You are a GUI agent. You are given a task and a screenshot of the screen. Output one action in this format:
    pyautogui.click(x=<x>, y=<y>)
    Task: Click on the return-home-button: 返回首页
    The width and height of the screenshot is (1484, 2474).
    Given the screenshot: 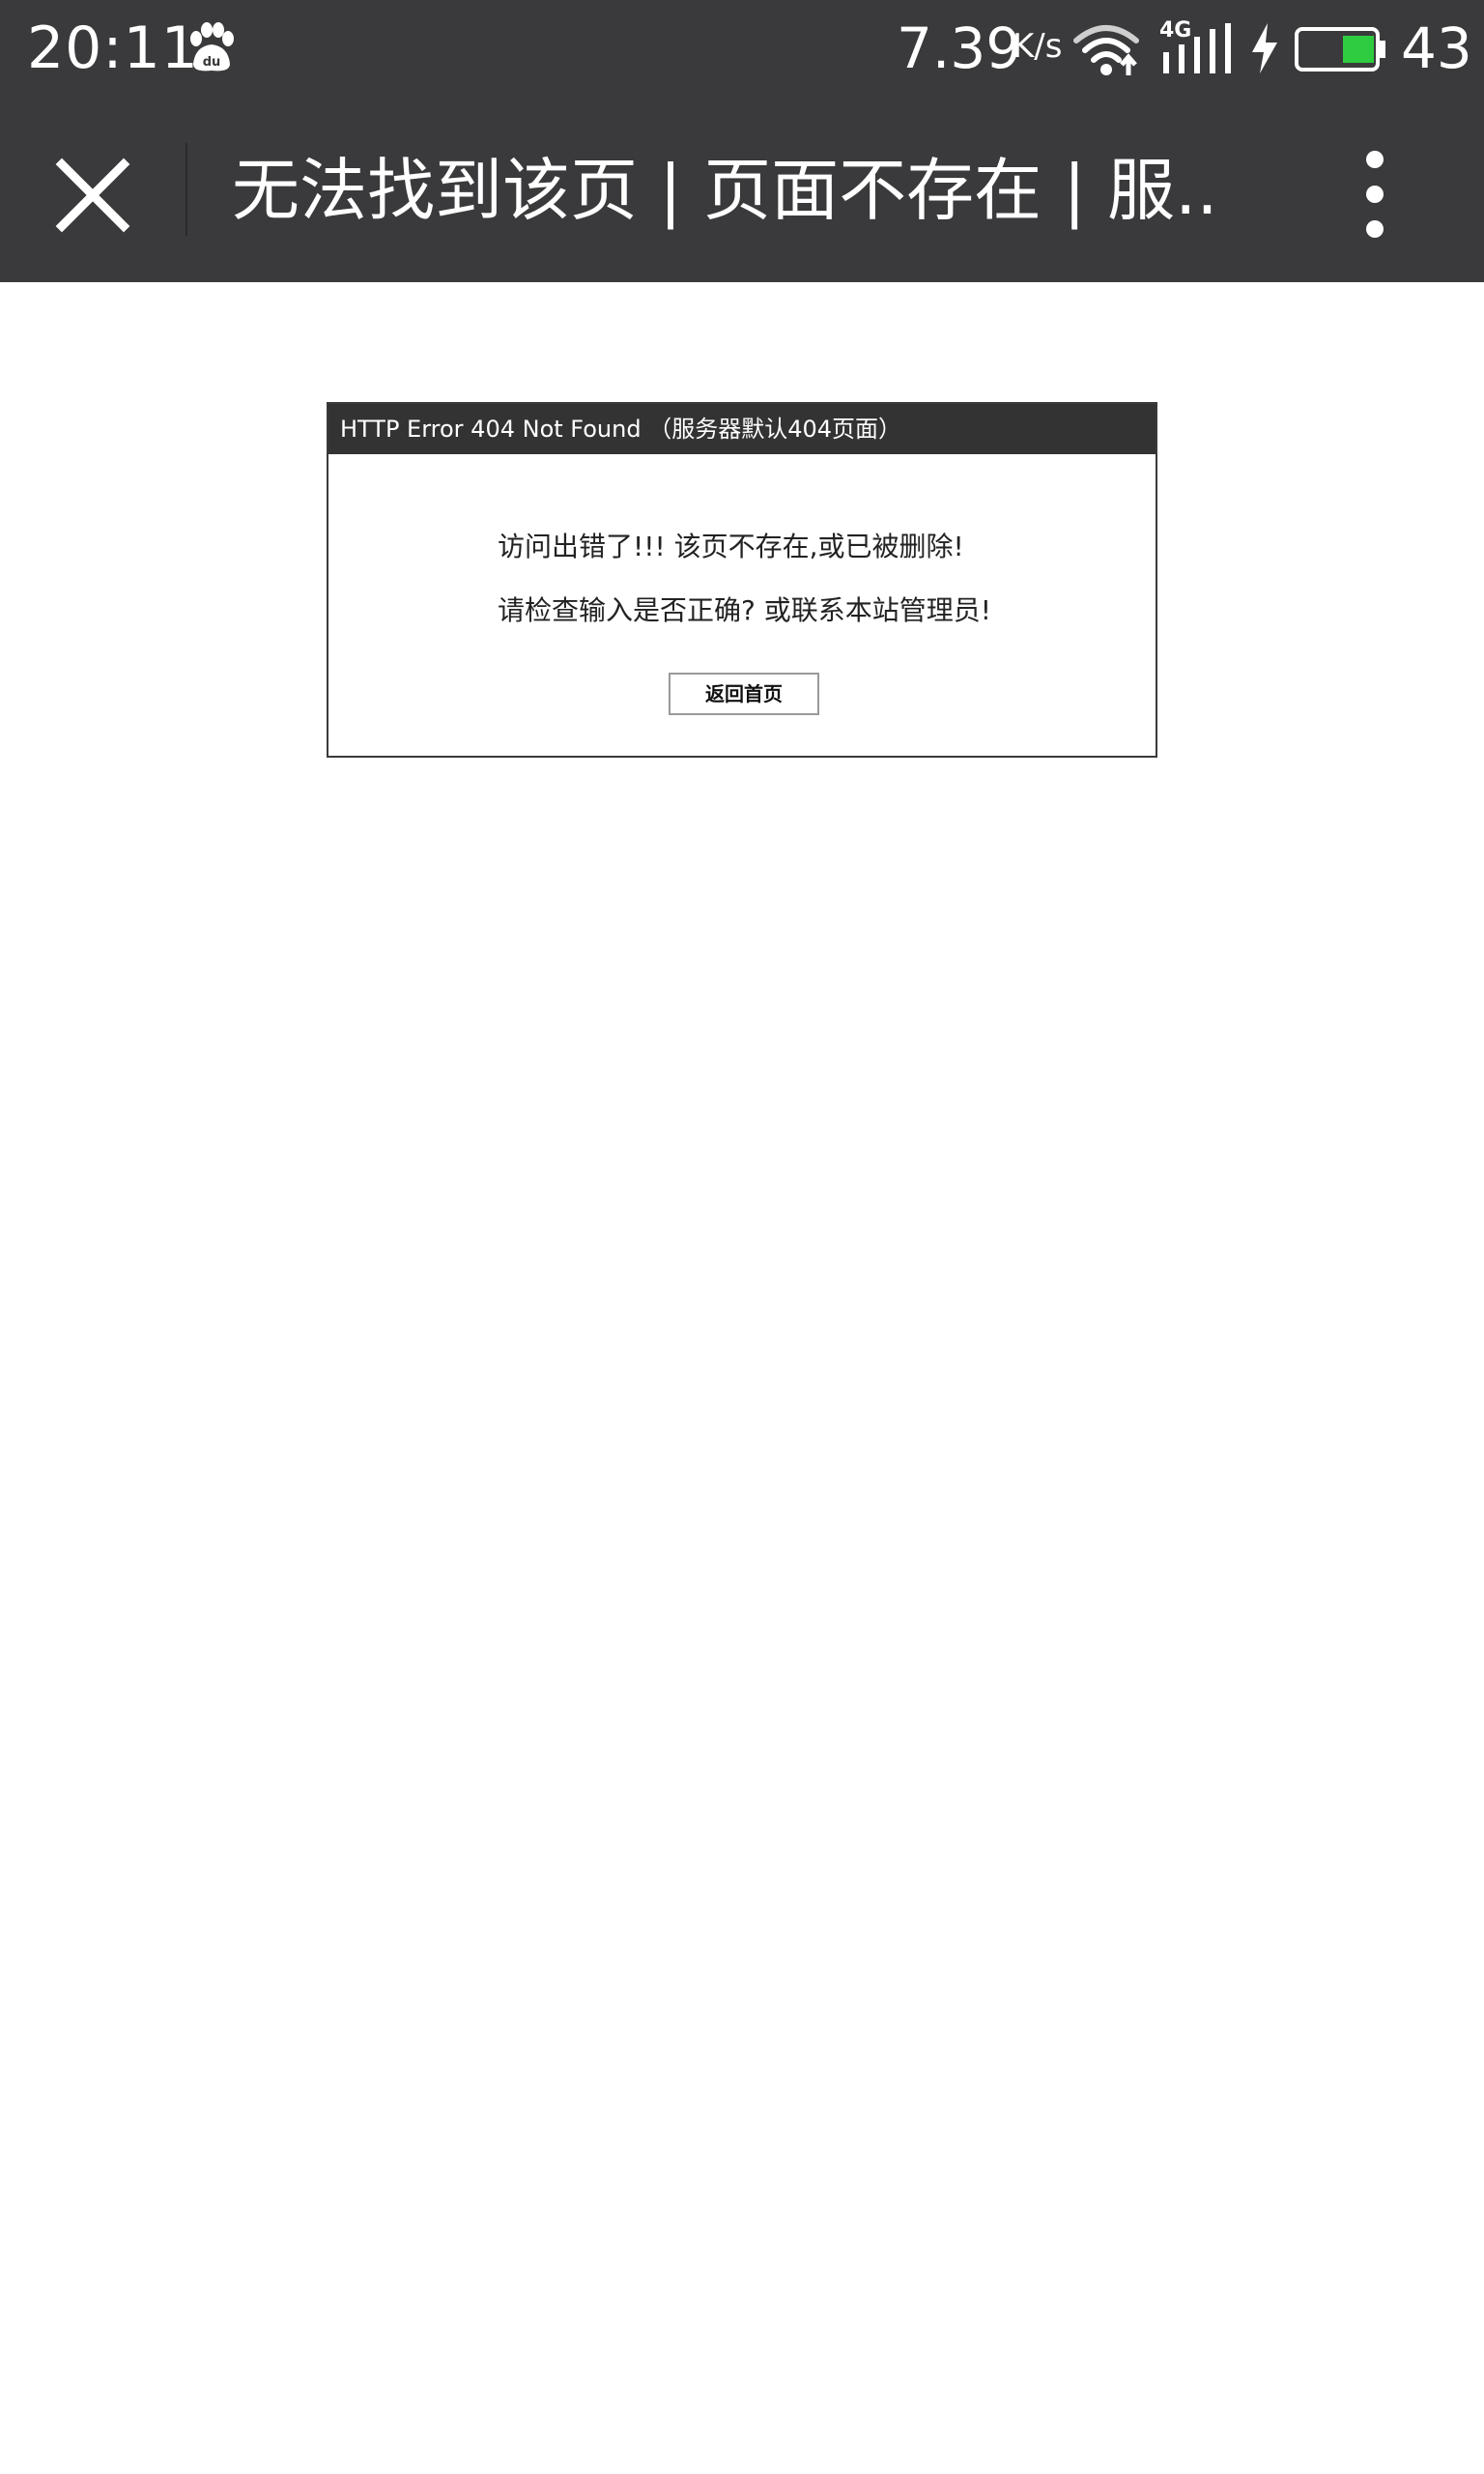 What is the action you would take?
    pyautogui.click(x=744, y=694)
    